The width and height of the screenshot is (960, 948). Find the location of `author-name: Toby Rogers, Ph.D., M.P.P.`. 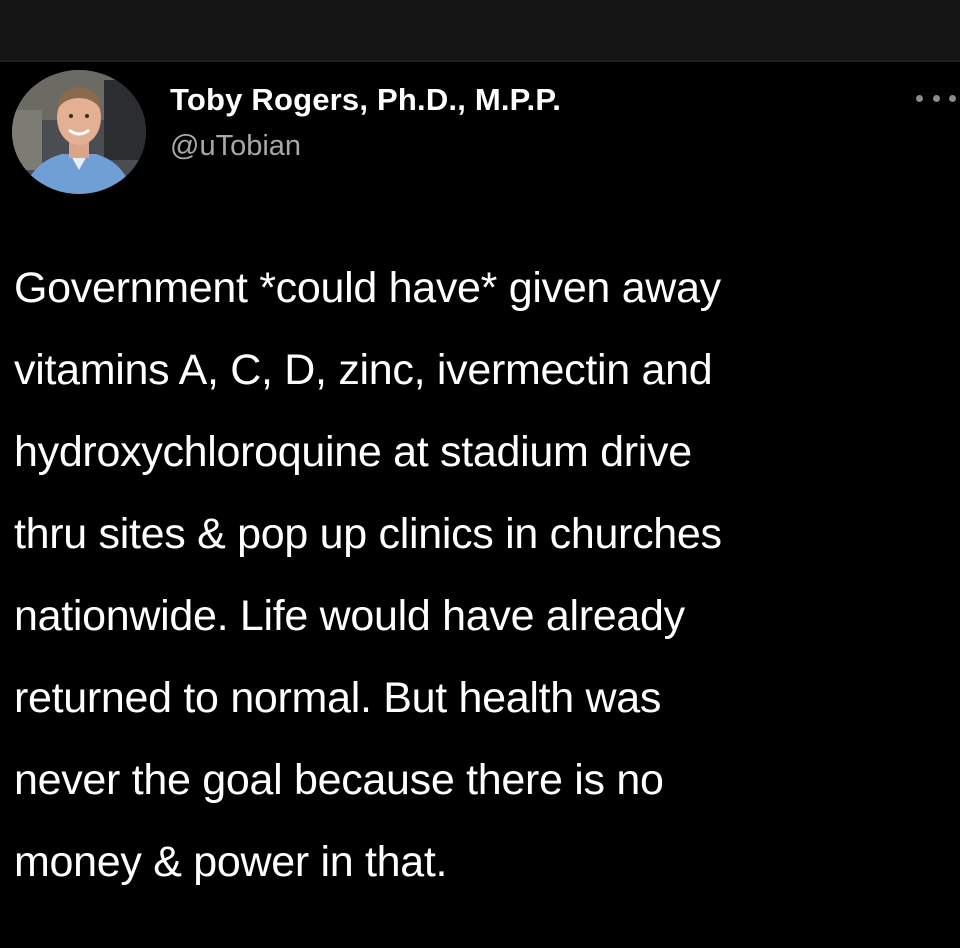

author-name: Toby Rogers, Ph.D., M.P.P. is located at coordinates (365, 100).